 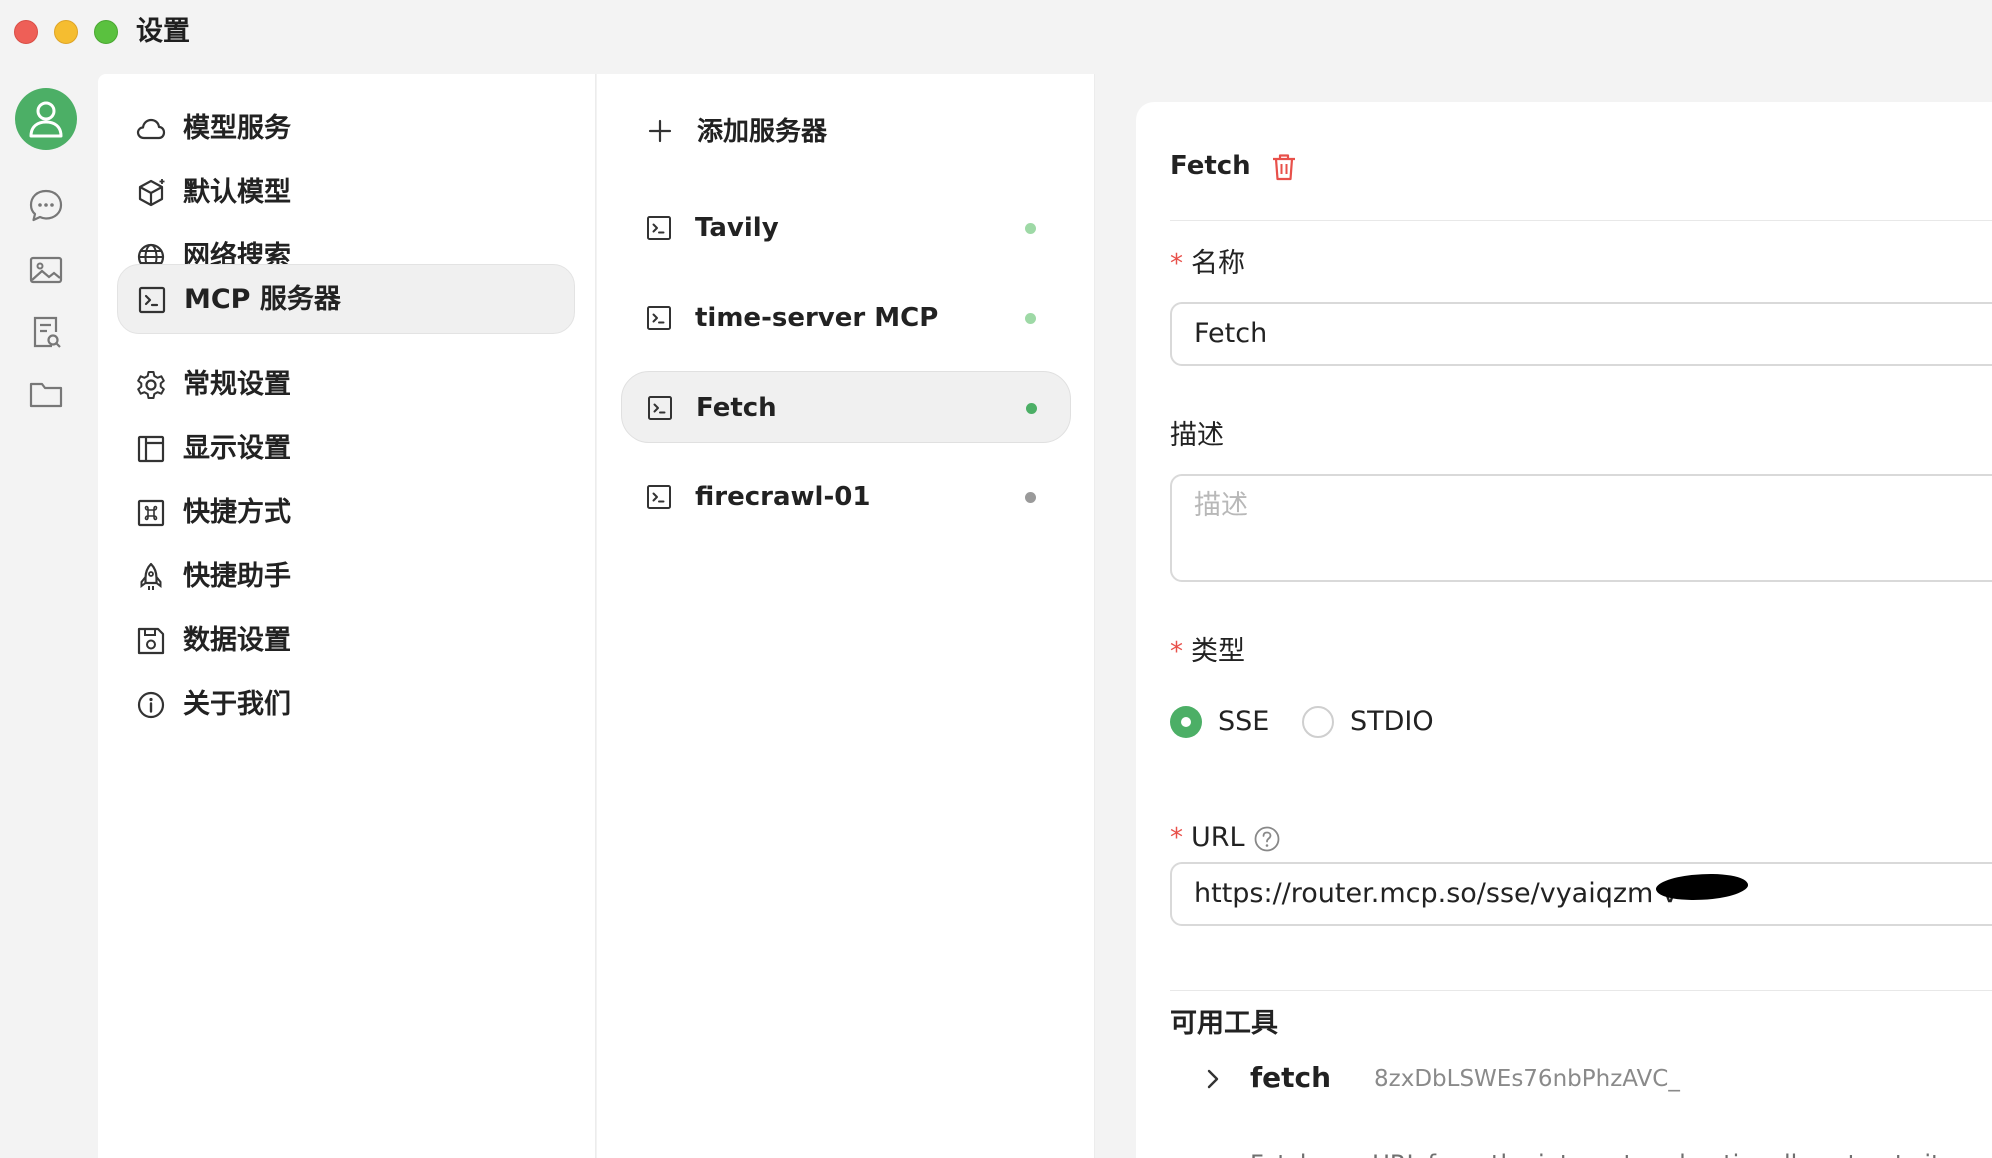 I want to click on cube-icon, so click(x=151, y=193).